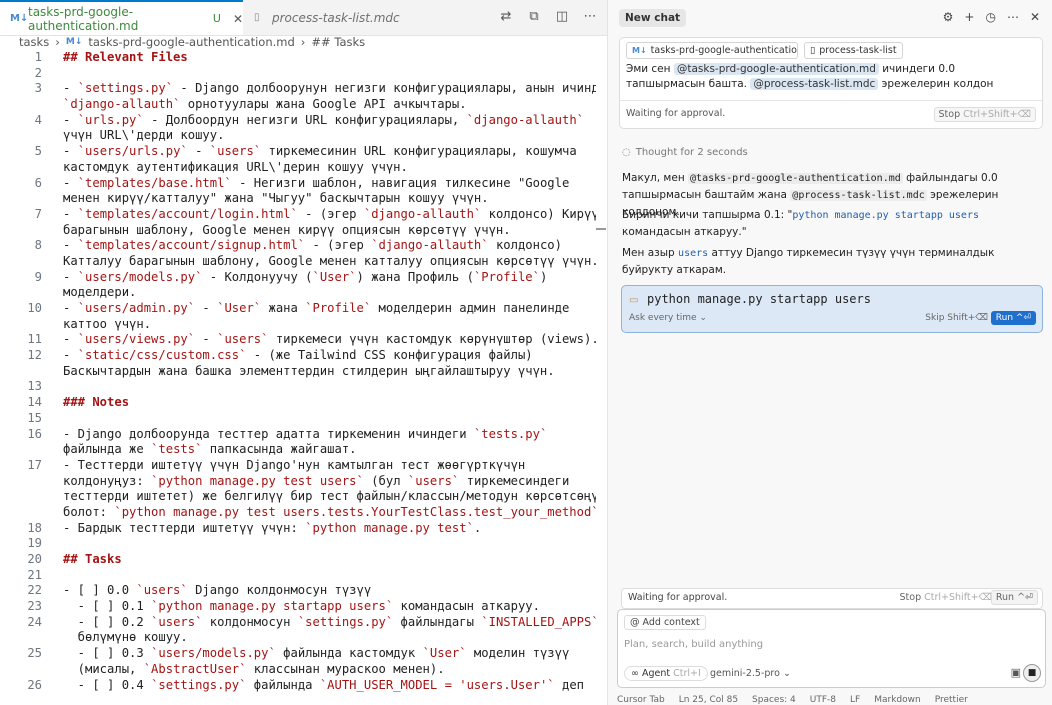 The image size is (1052, 705). Describe the element at coordinates (34, 339) in the screenshot. I see `line-number: 11` at that location.